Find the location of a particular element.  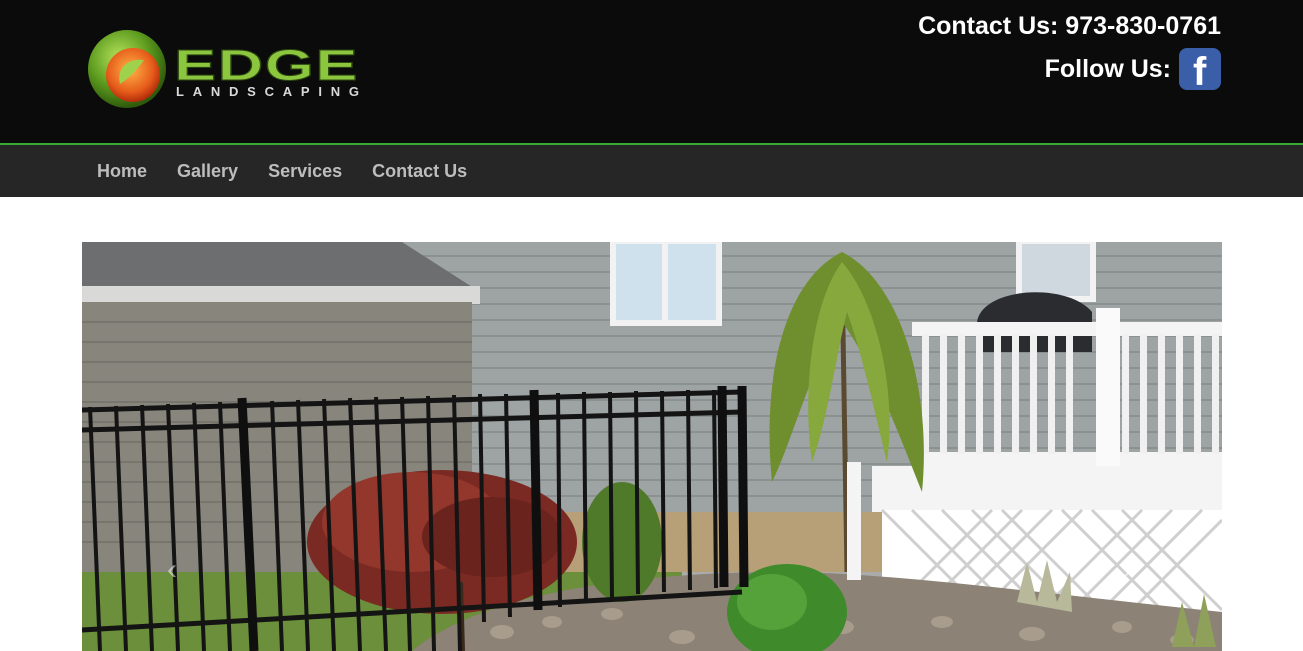

slider-next-button: › is located at coordinates (1127, 570).